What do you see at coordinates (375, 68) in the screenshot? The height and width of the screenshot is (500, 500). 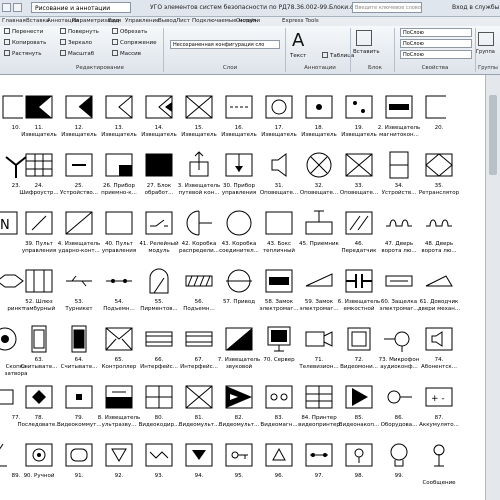 I see `panel-title-block: Блок` at bounding box center [375, 68].